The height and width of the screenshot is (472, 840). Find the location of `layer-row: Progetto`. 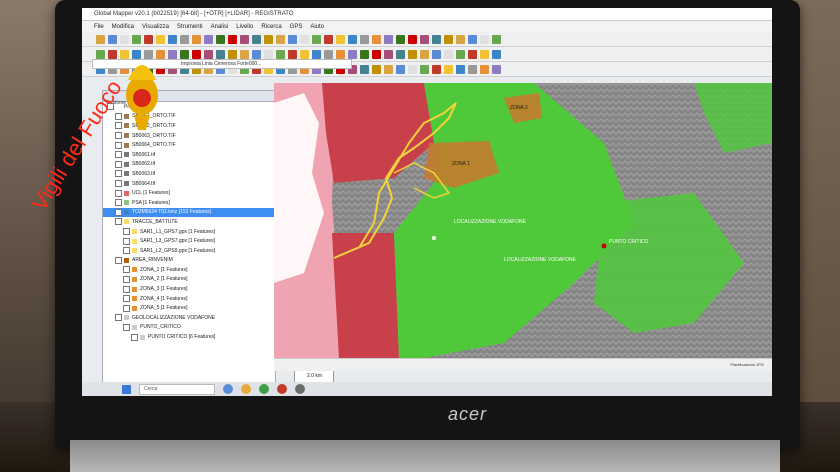

layer-row: Progetto is located at coordinates (189, 107).